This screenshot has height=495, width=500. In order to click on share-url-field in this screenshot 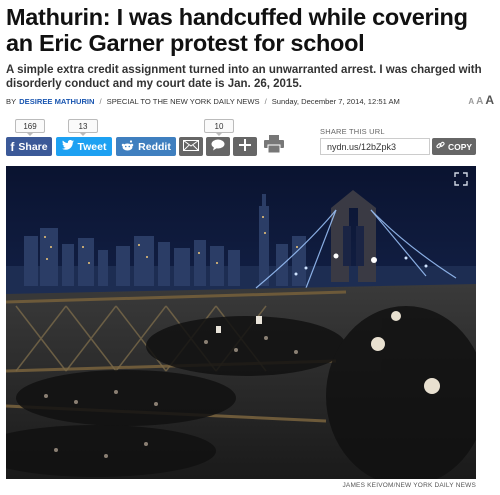, I will do `click(375, 146)`.